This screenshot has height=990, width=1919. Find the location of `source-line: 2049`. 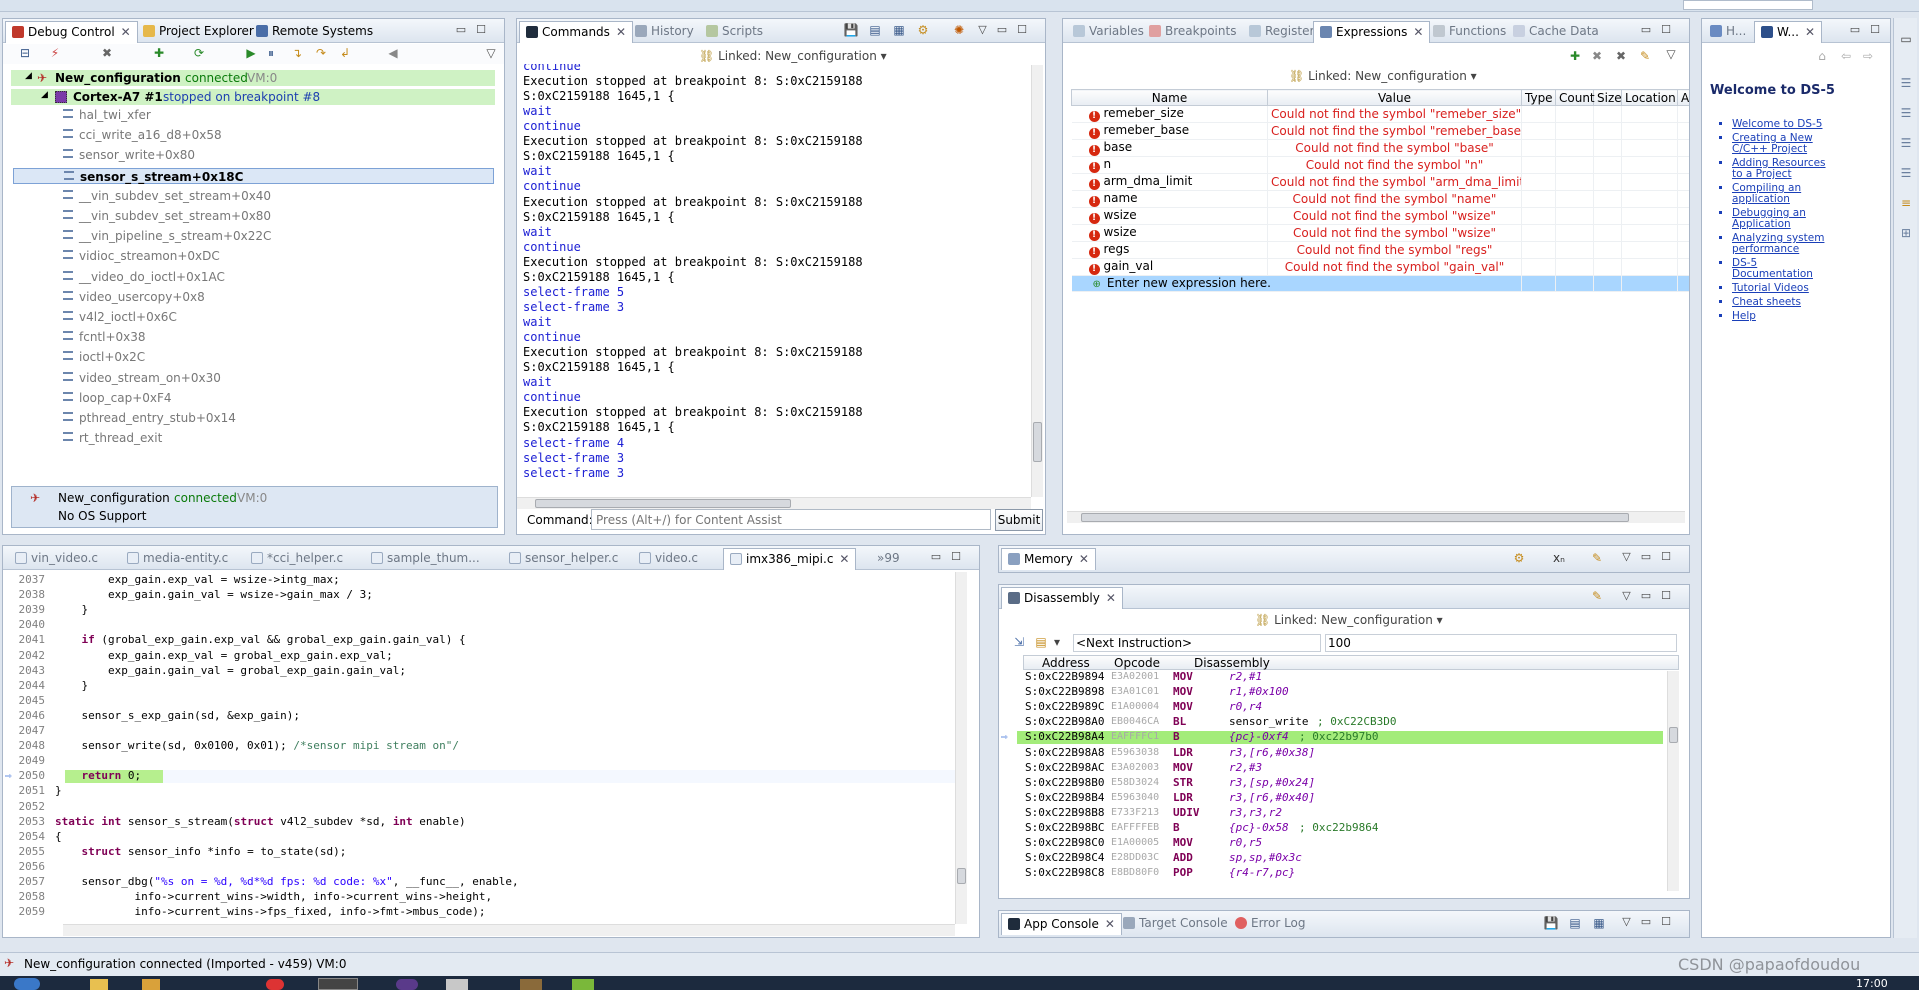

source-line: 2049 is located at coordinates (479, 760).